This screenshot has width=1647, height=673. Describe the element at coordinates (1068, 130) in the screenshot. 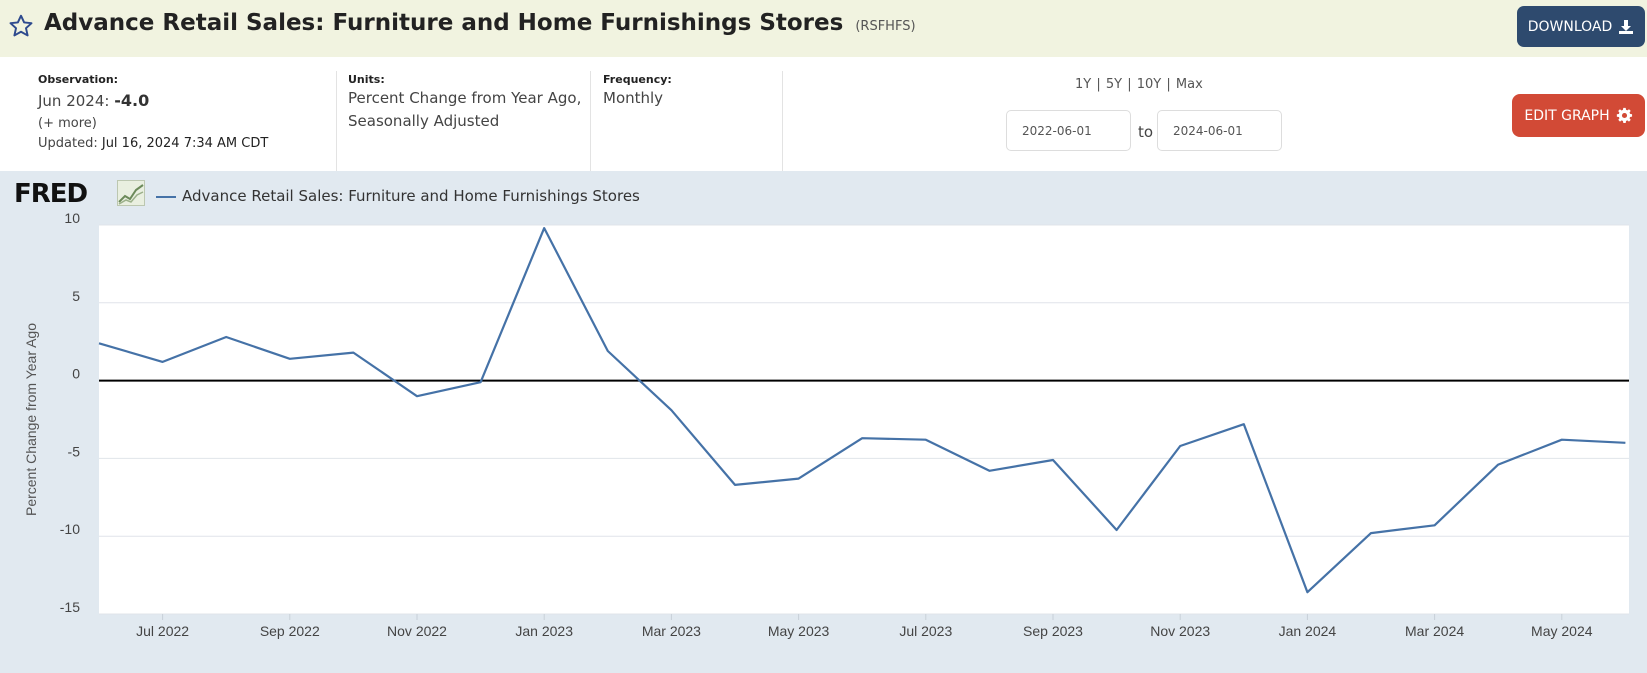

I see `start-date-input: 2022-06-01` at that location.